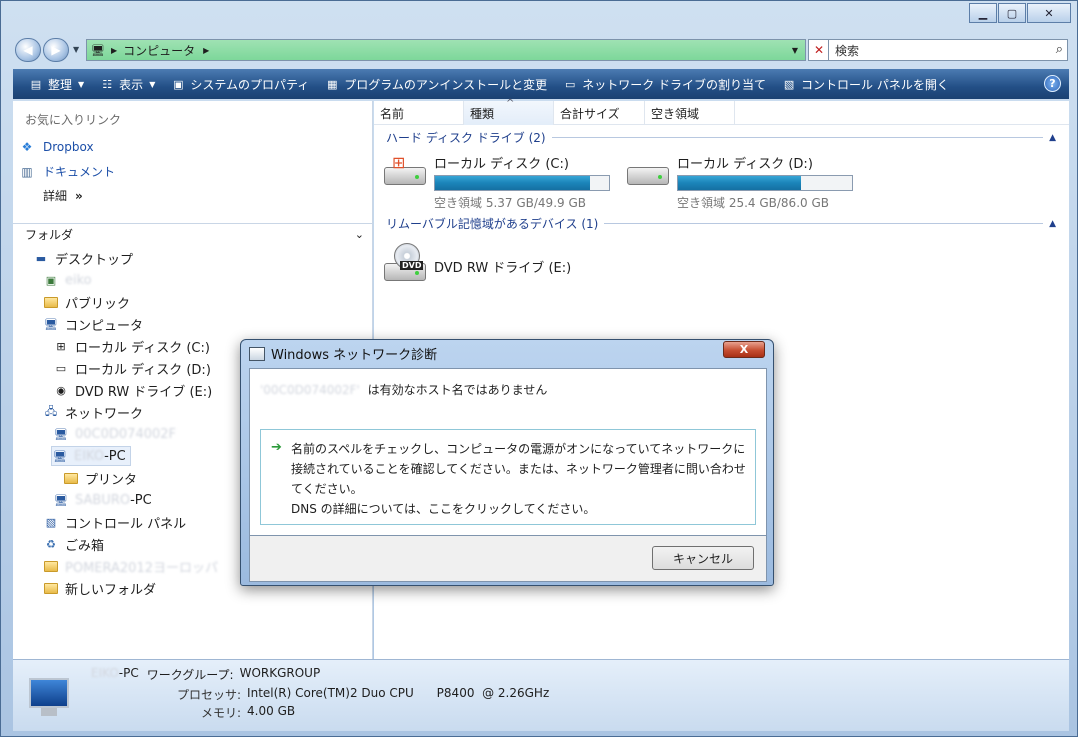  What do you see at coordinates (27, 147) in the screenshot?
I see `dropbox-icon: ❖` at bounding box center [27, 147].